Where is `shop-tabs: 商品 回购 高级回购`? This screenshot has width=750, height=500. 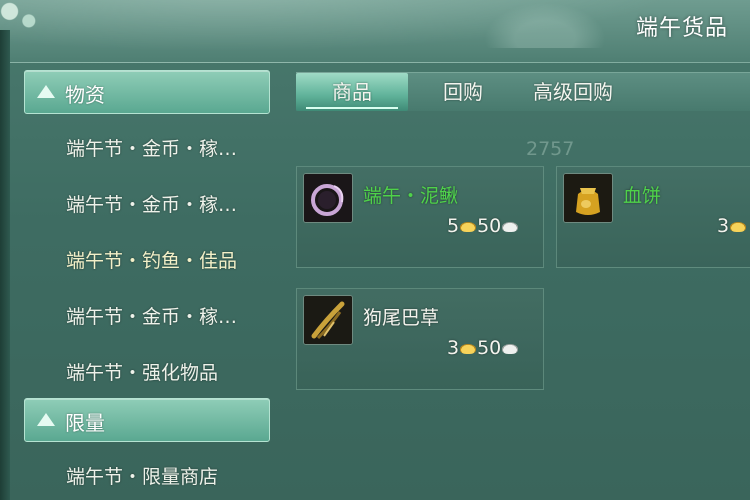
shop-tabs: 商品 回购 高级回购 is located at coordinates (523, 91).